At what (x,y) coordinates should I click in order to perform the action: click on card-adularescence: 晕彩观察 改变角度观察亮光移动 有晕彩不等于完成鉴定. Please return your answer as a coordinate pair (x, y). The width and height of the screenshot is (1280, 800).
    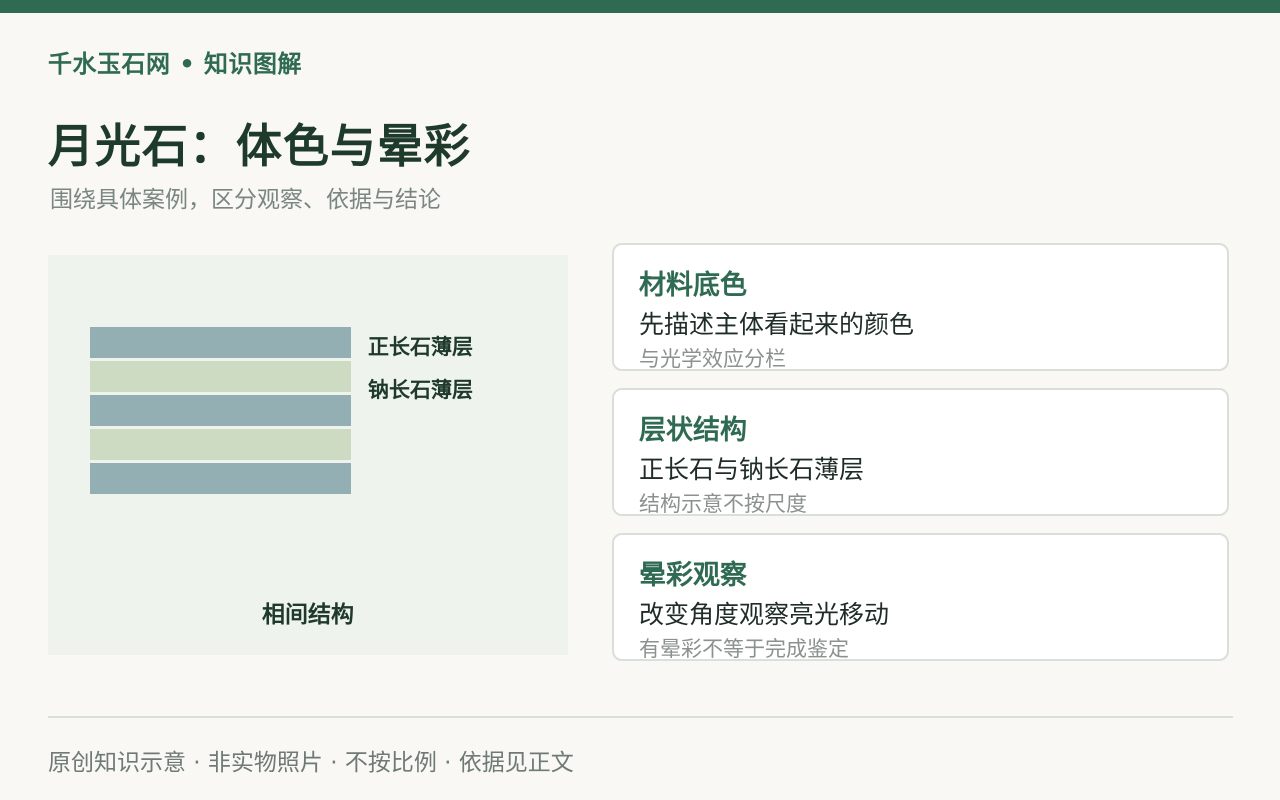
    Looking at the image, I should click on (920, 597).